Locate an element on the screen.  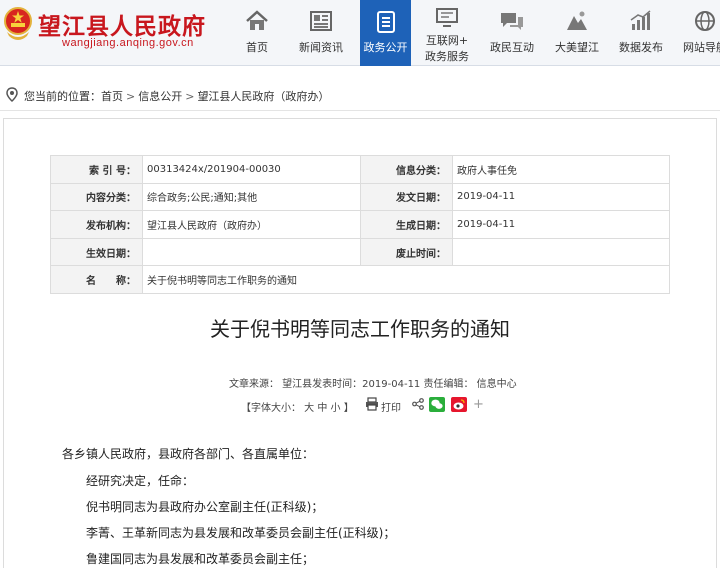
newspaper-icon is located at coordinates (321, 21).